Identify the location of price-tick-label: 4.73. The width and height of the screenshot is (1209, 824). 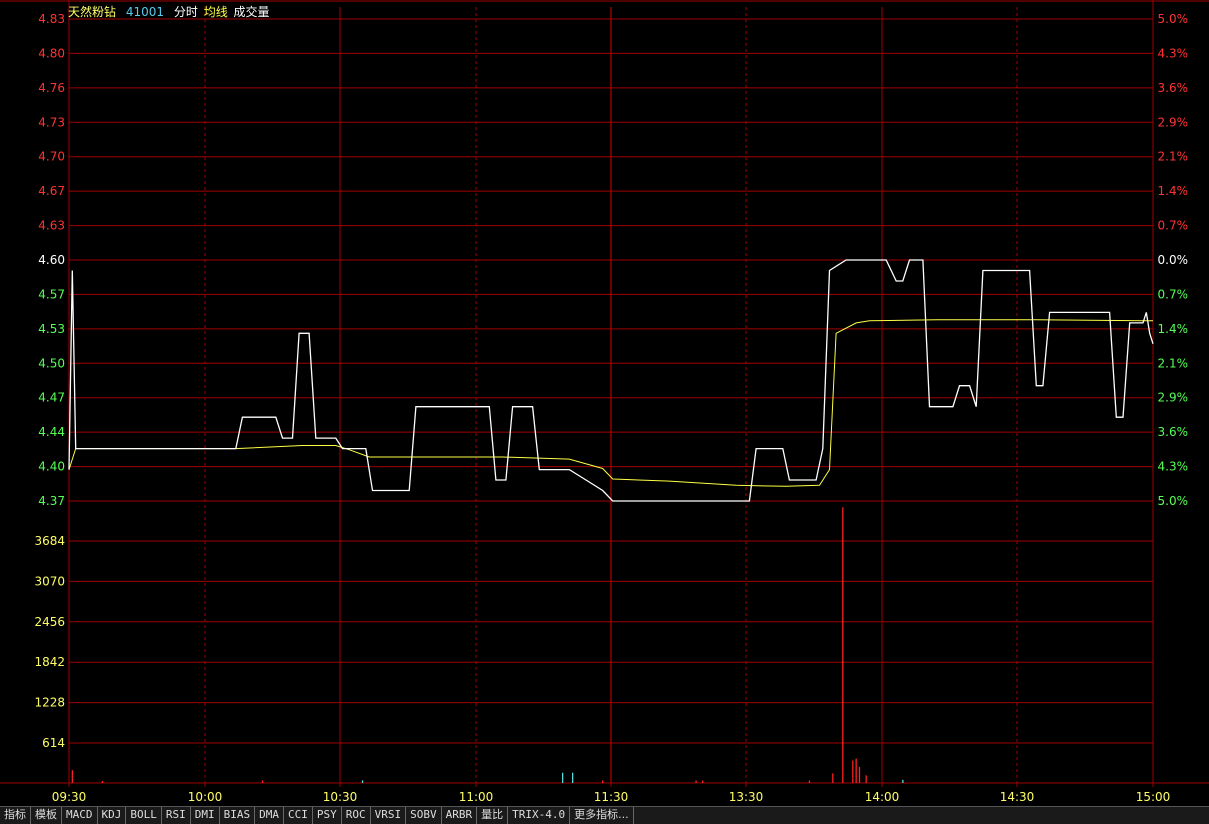
(51, 122).